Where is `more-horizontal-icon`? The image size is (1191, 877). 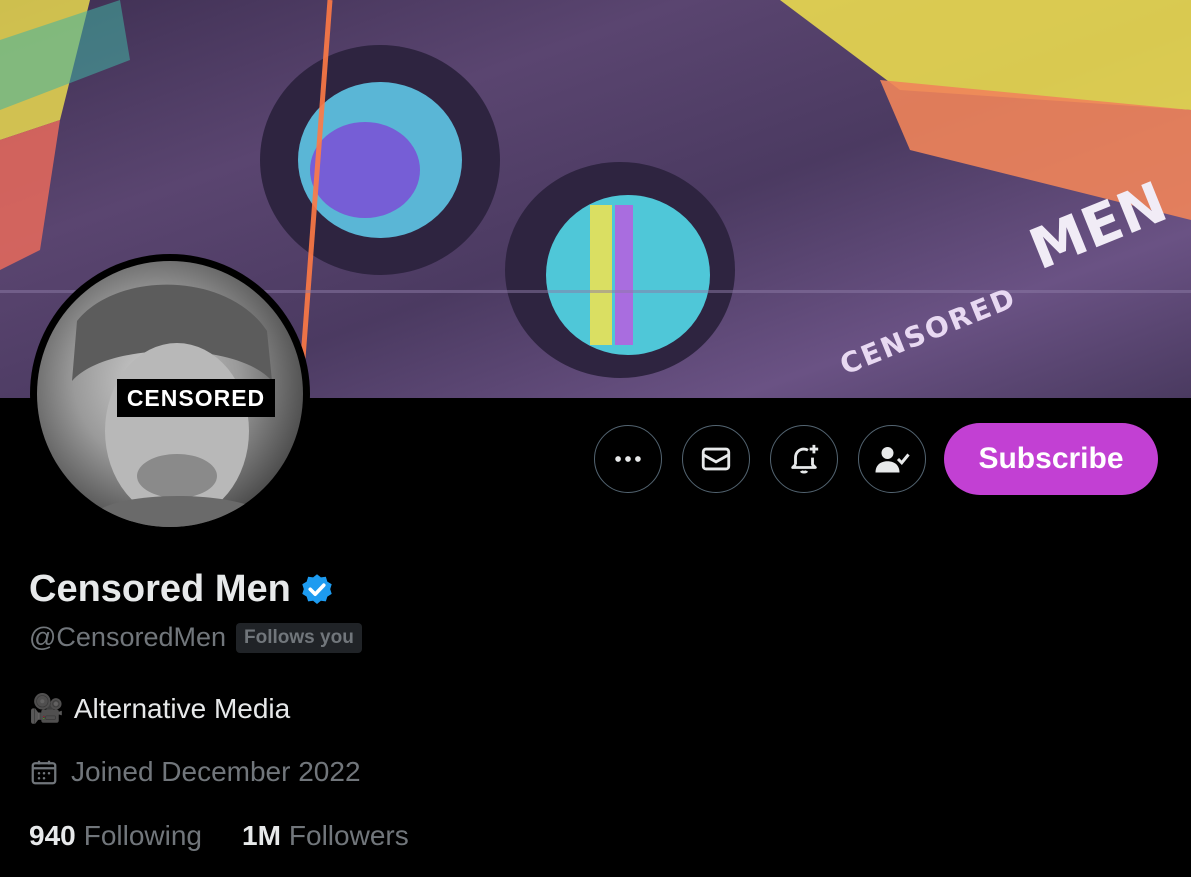 more-horizontal-icon is located at coordinates (628, 459).